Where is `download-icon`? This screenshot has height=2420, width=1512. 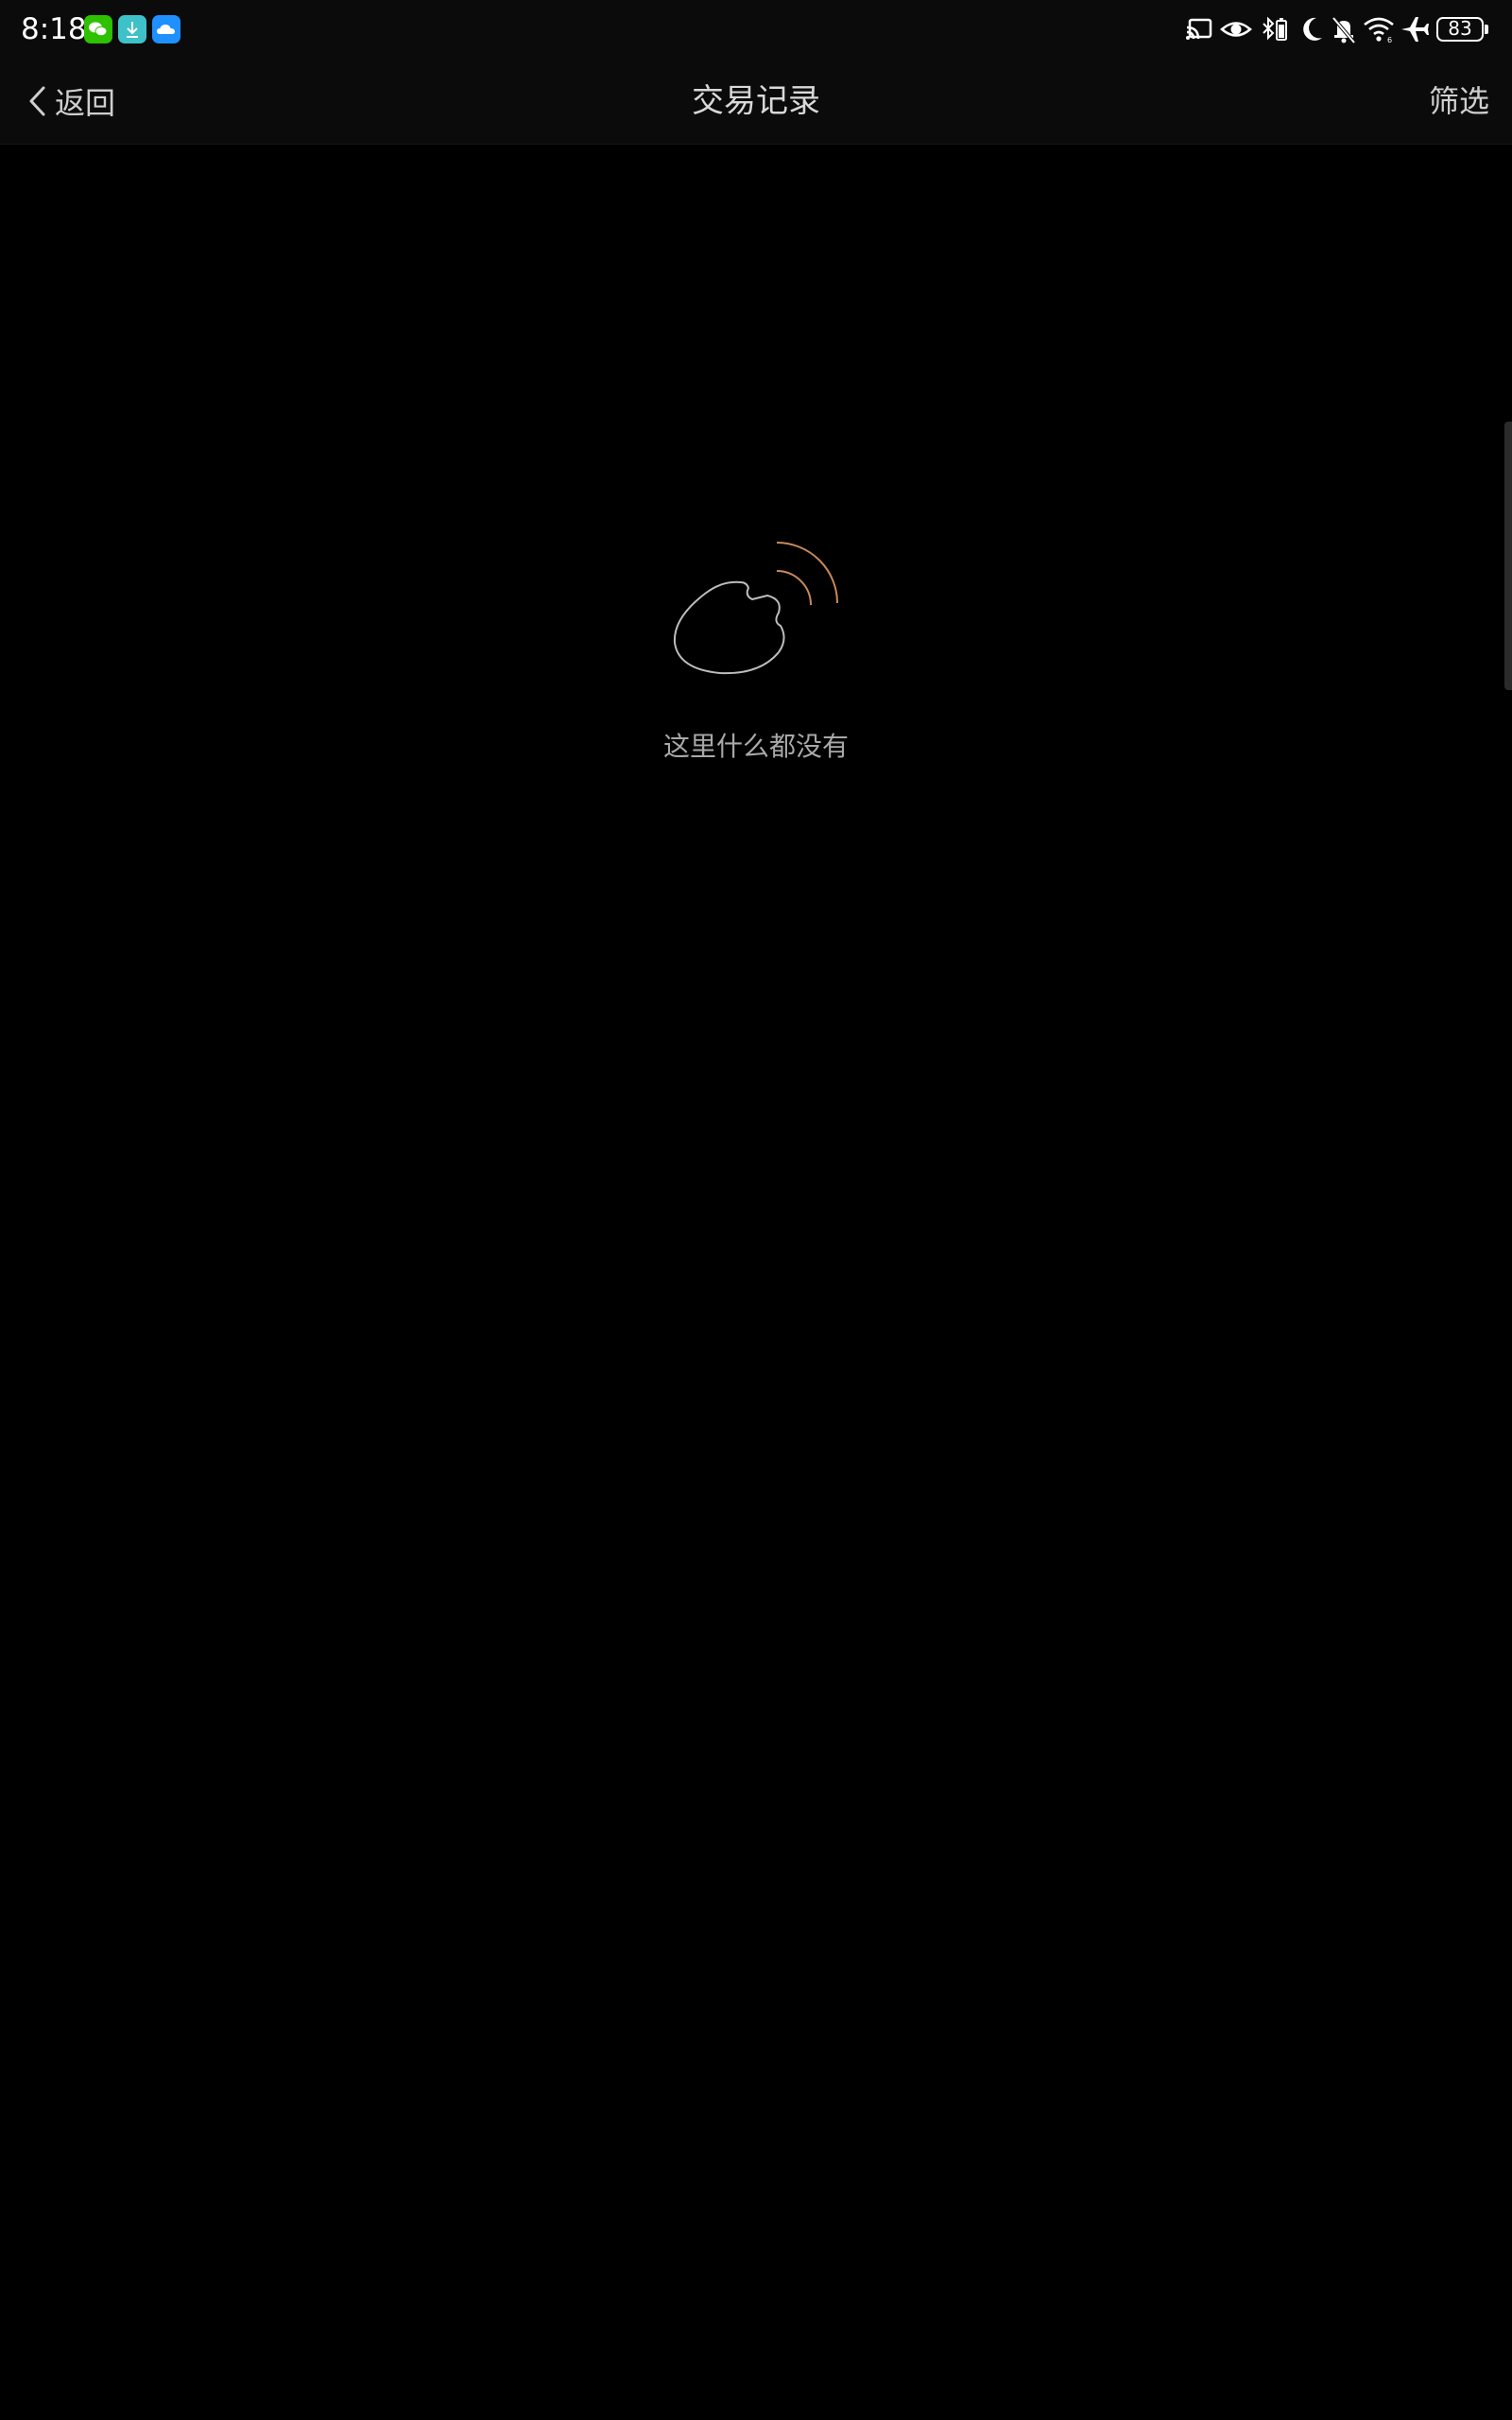 download-icon is located at coordinates (132, 29).